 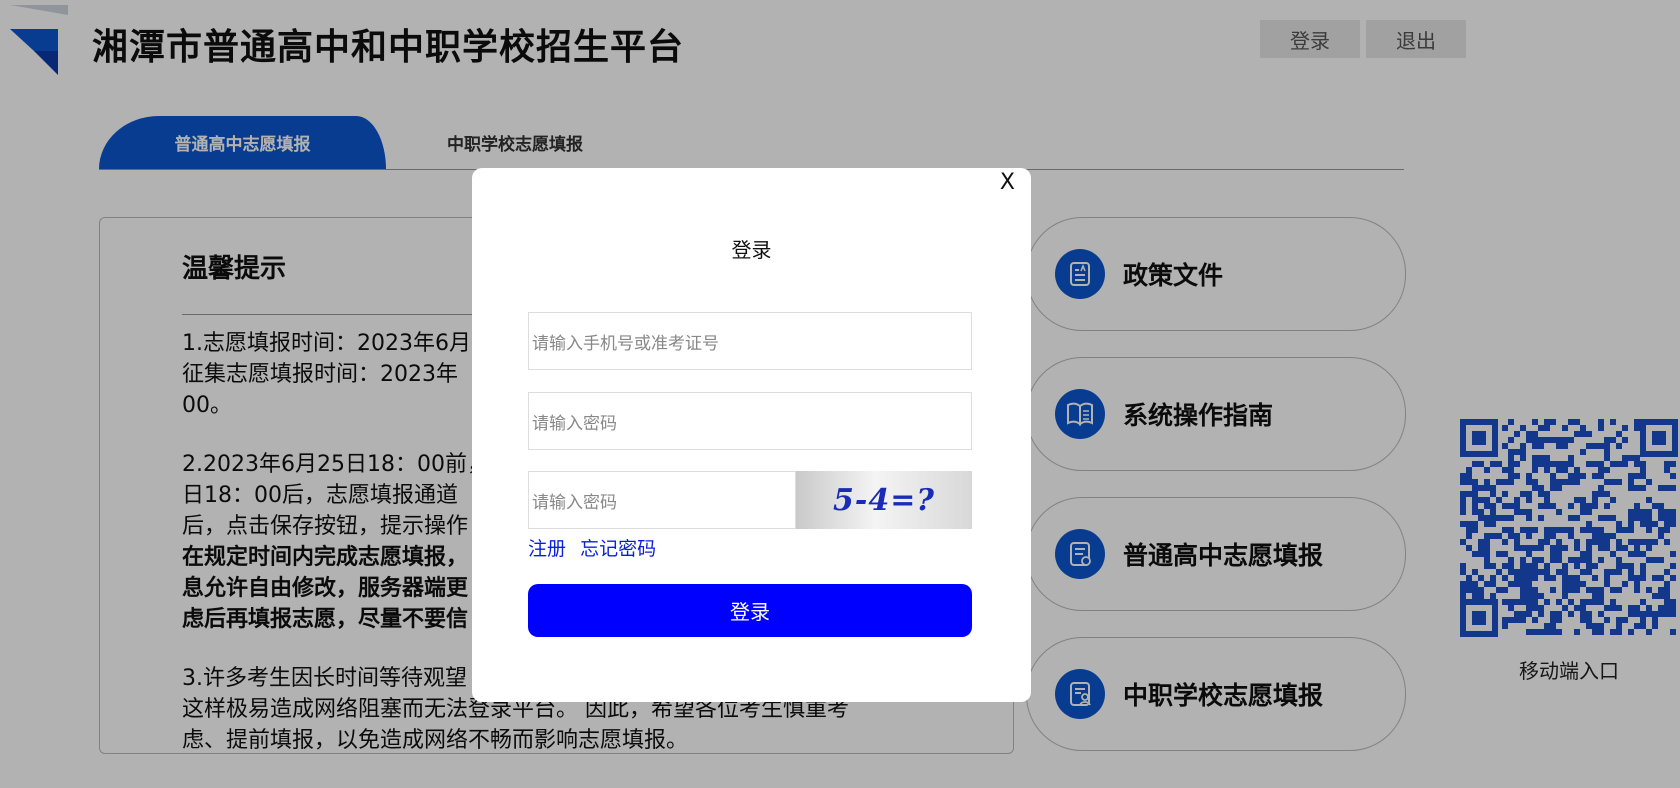 What do you see at coordinates (750, 341) in the screenshot?
I see `username-input: 请输入手机号或准考证号` at bounding box center [750, 341].